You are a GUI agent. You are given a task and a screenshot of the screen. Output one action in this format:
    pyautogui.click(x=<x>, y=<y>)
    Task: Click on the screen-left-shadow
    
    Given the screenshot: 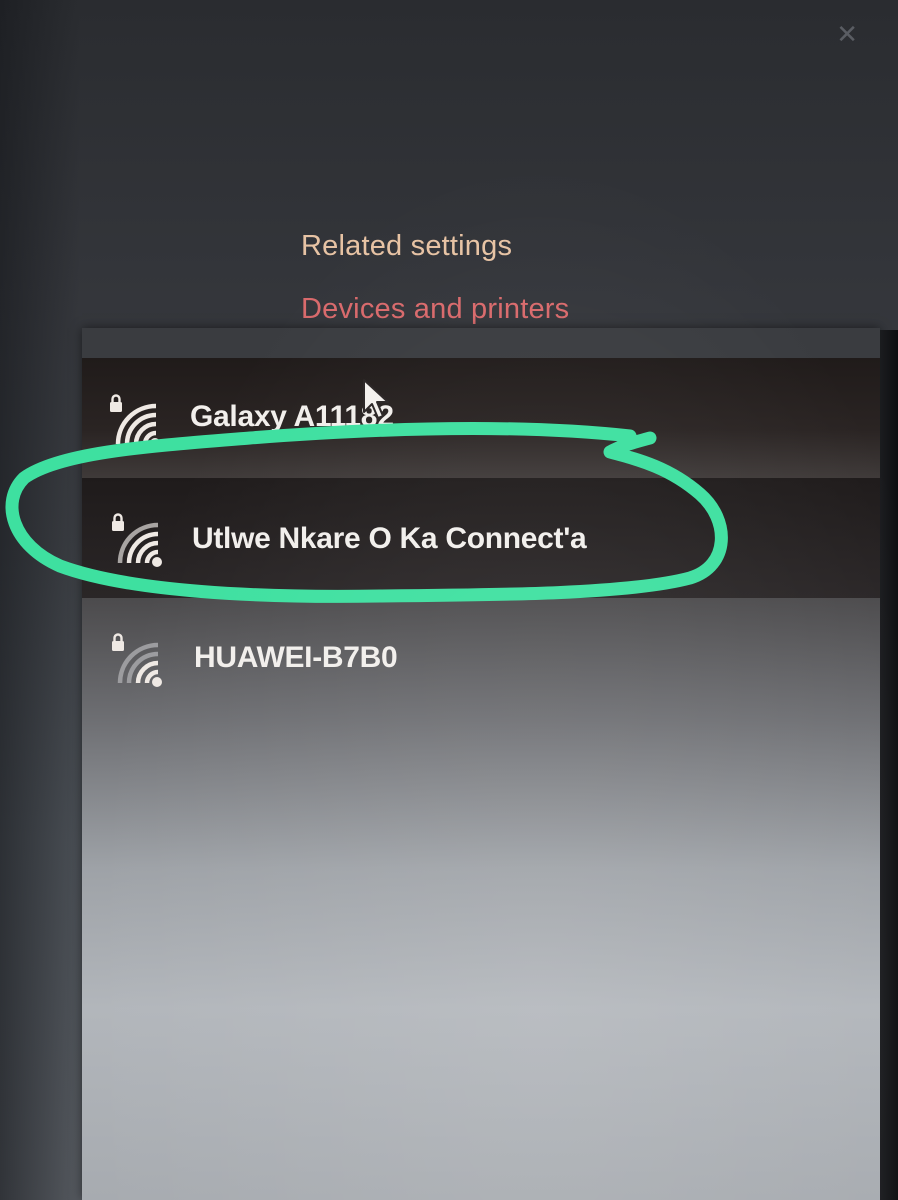 What is the action you would take?
    pyautogui.click(x=40, y=600)
    